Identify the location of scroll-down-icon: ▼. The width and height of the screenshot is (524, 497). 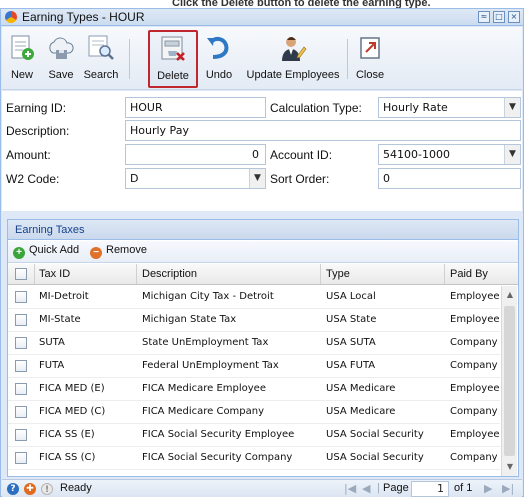
(510, 467).